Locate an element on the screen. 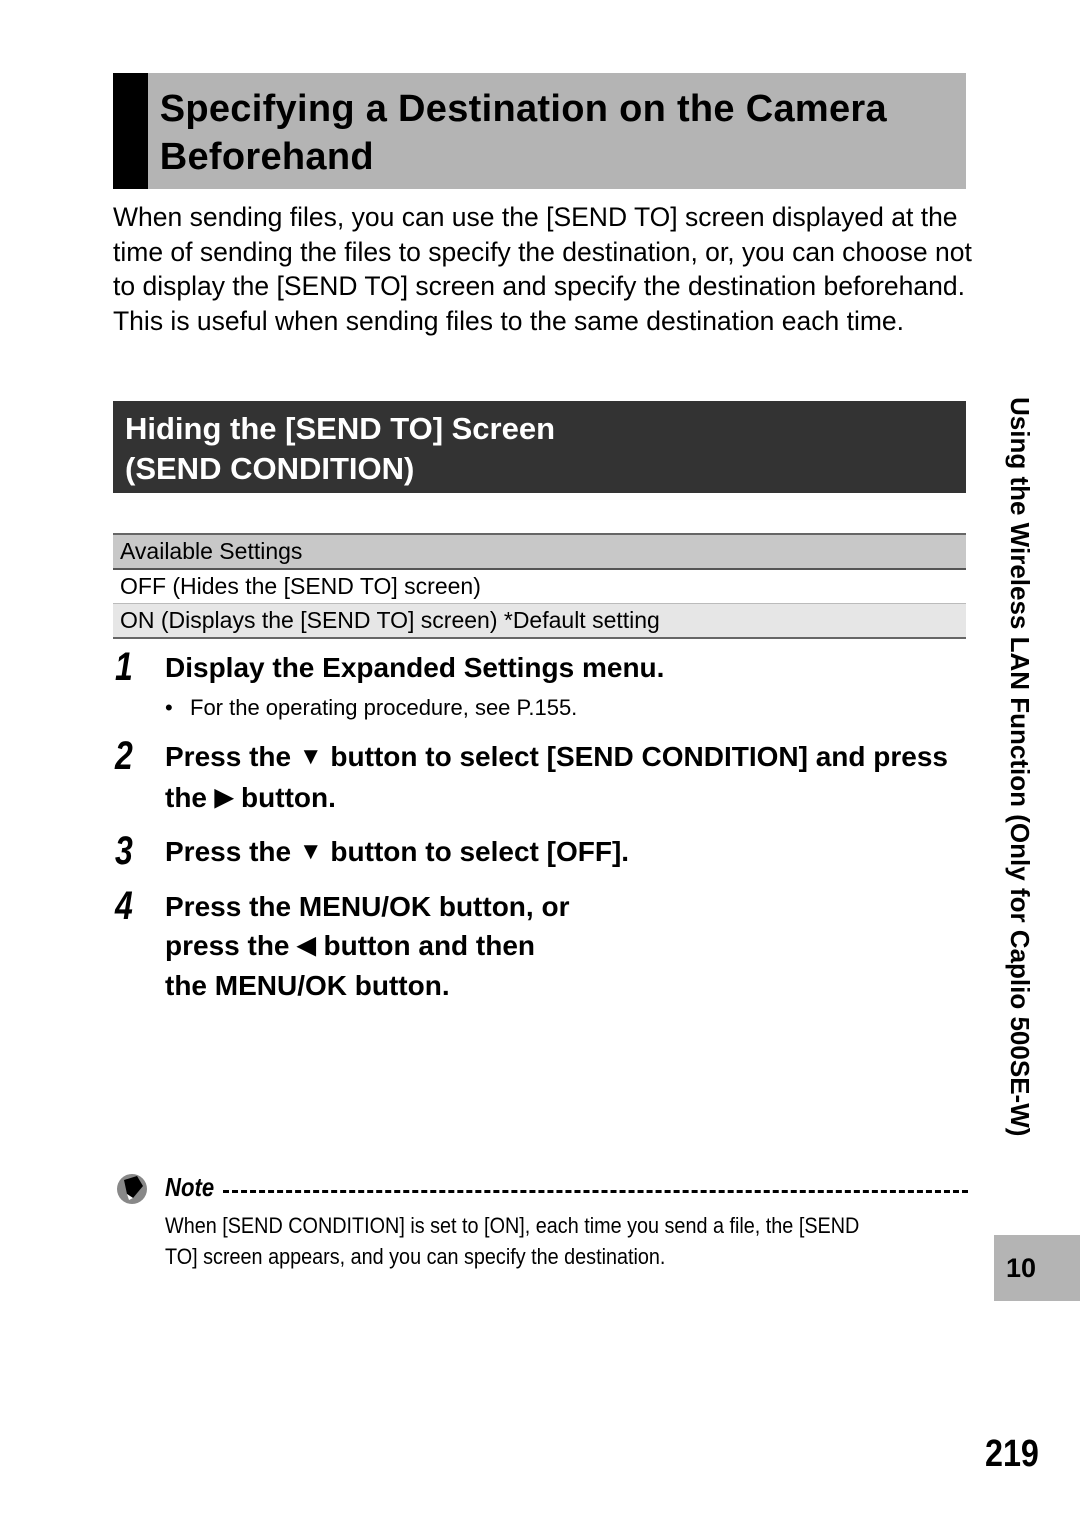 Image resolution: width=1080 pixels, height=1528 pixels. step-subnote: • For the operating procedure, see P.155. is located at coordinates (569, 708).